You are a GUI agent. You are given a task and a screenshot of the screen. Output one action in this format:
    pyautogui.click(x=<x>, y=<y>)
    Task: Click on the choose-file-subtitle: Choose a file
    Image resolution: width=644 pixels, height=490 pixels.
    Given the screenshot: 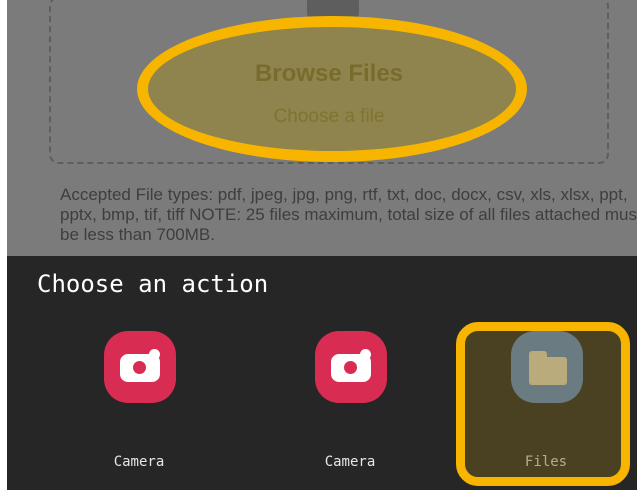 What is the action you would take?
    pyautogui.click(x=329, y=116)
    